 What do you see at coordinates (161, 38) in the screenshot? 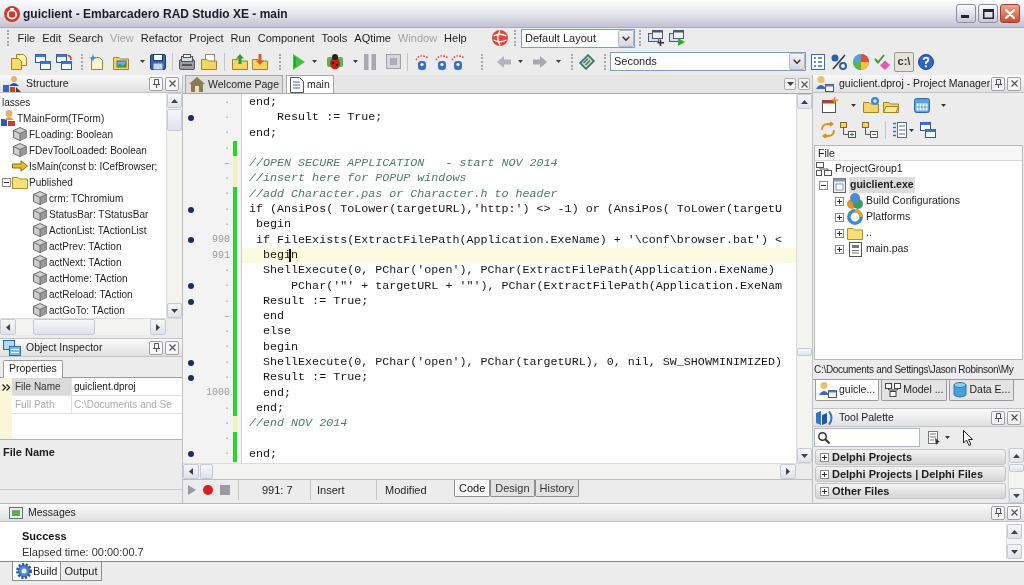
I see `menu-item: Refactor` at bounding box center [161, 38].